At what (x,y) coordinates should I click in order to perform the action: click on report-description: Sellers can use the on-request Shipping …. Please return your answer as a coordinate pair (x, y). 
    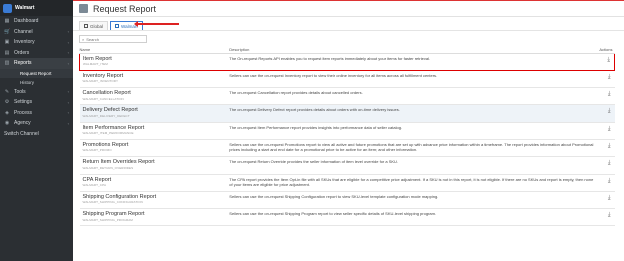
    Looking at the image, I should click on (414, 200).